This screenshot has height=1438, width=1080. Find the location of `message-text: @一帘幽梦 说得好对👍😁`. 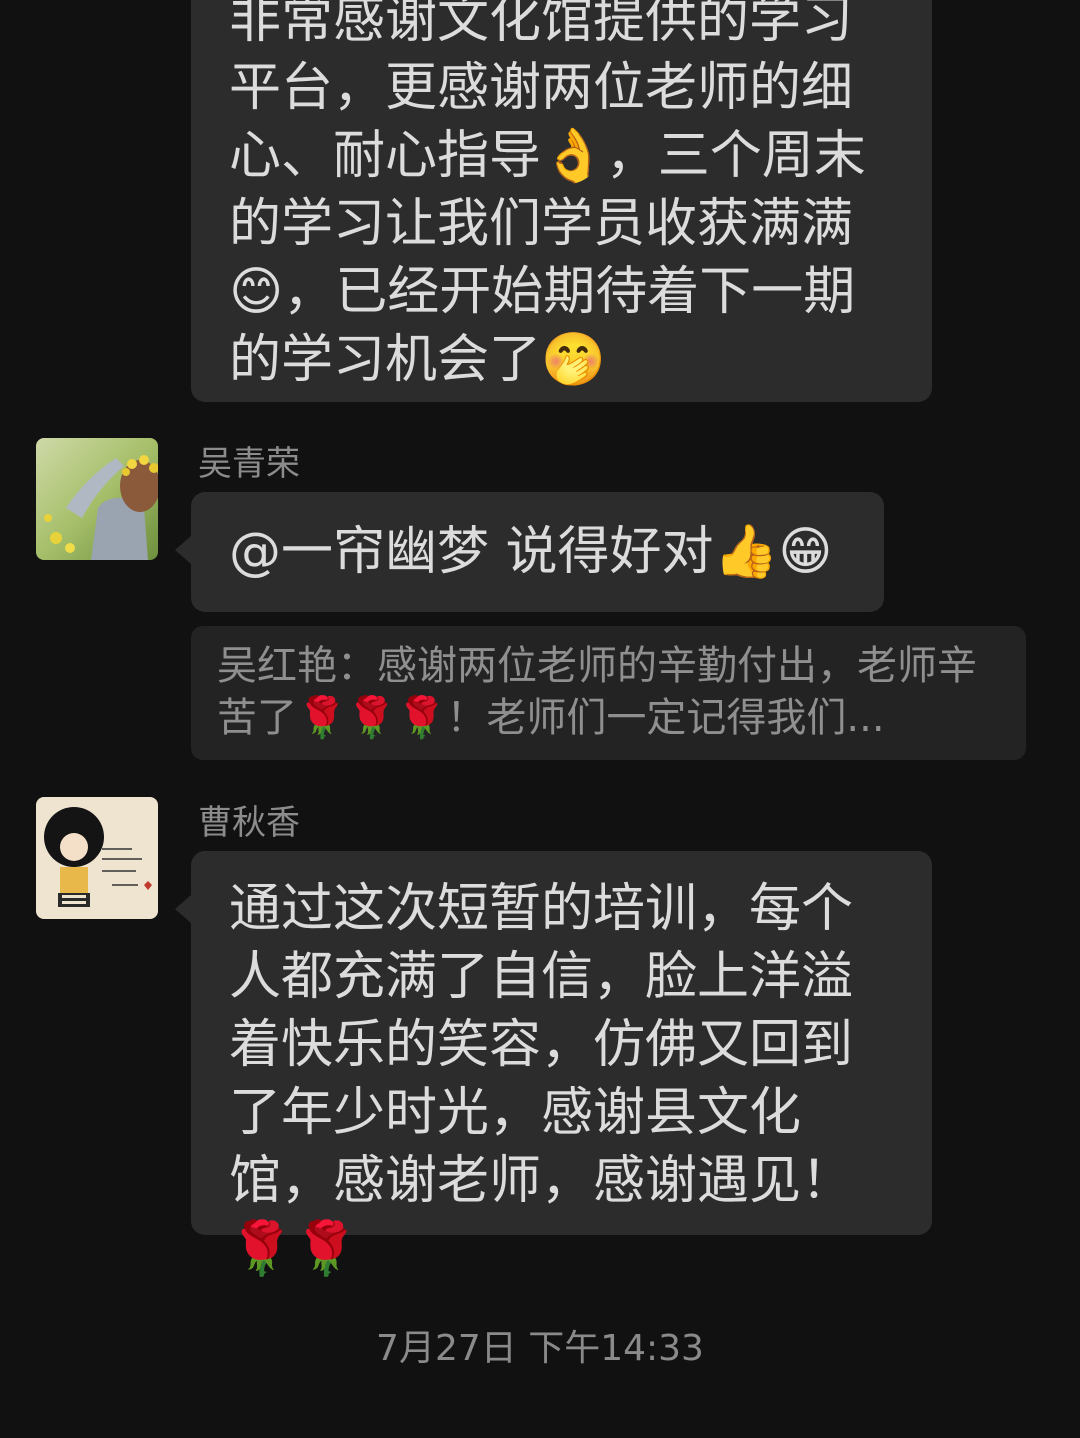

message-text: @一帘幽梦 说得好对👍😁 is located at coordinates (531, 552).